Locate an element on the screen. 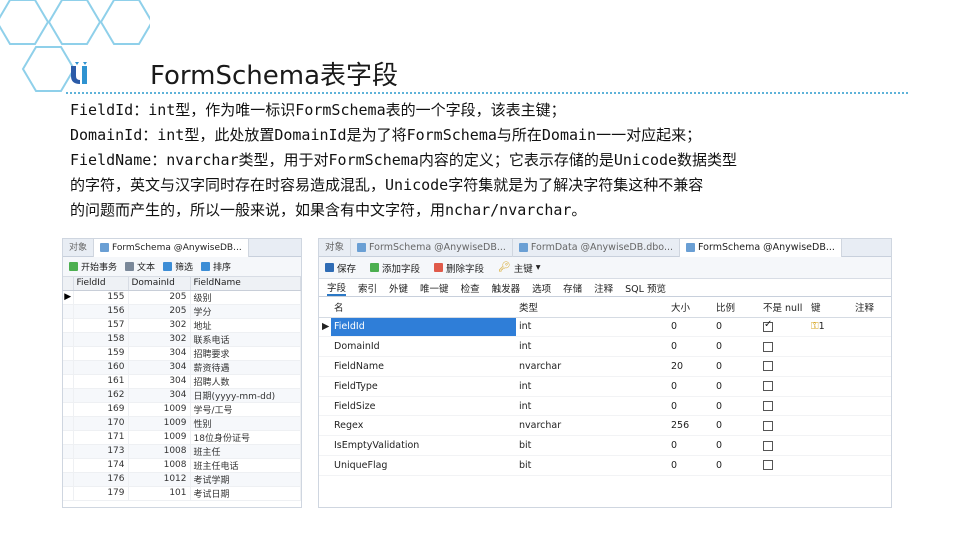  cell-fieldname: 学分 is located at coordinates (245, 311).